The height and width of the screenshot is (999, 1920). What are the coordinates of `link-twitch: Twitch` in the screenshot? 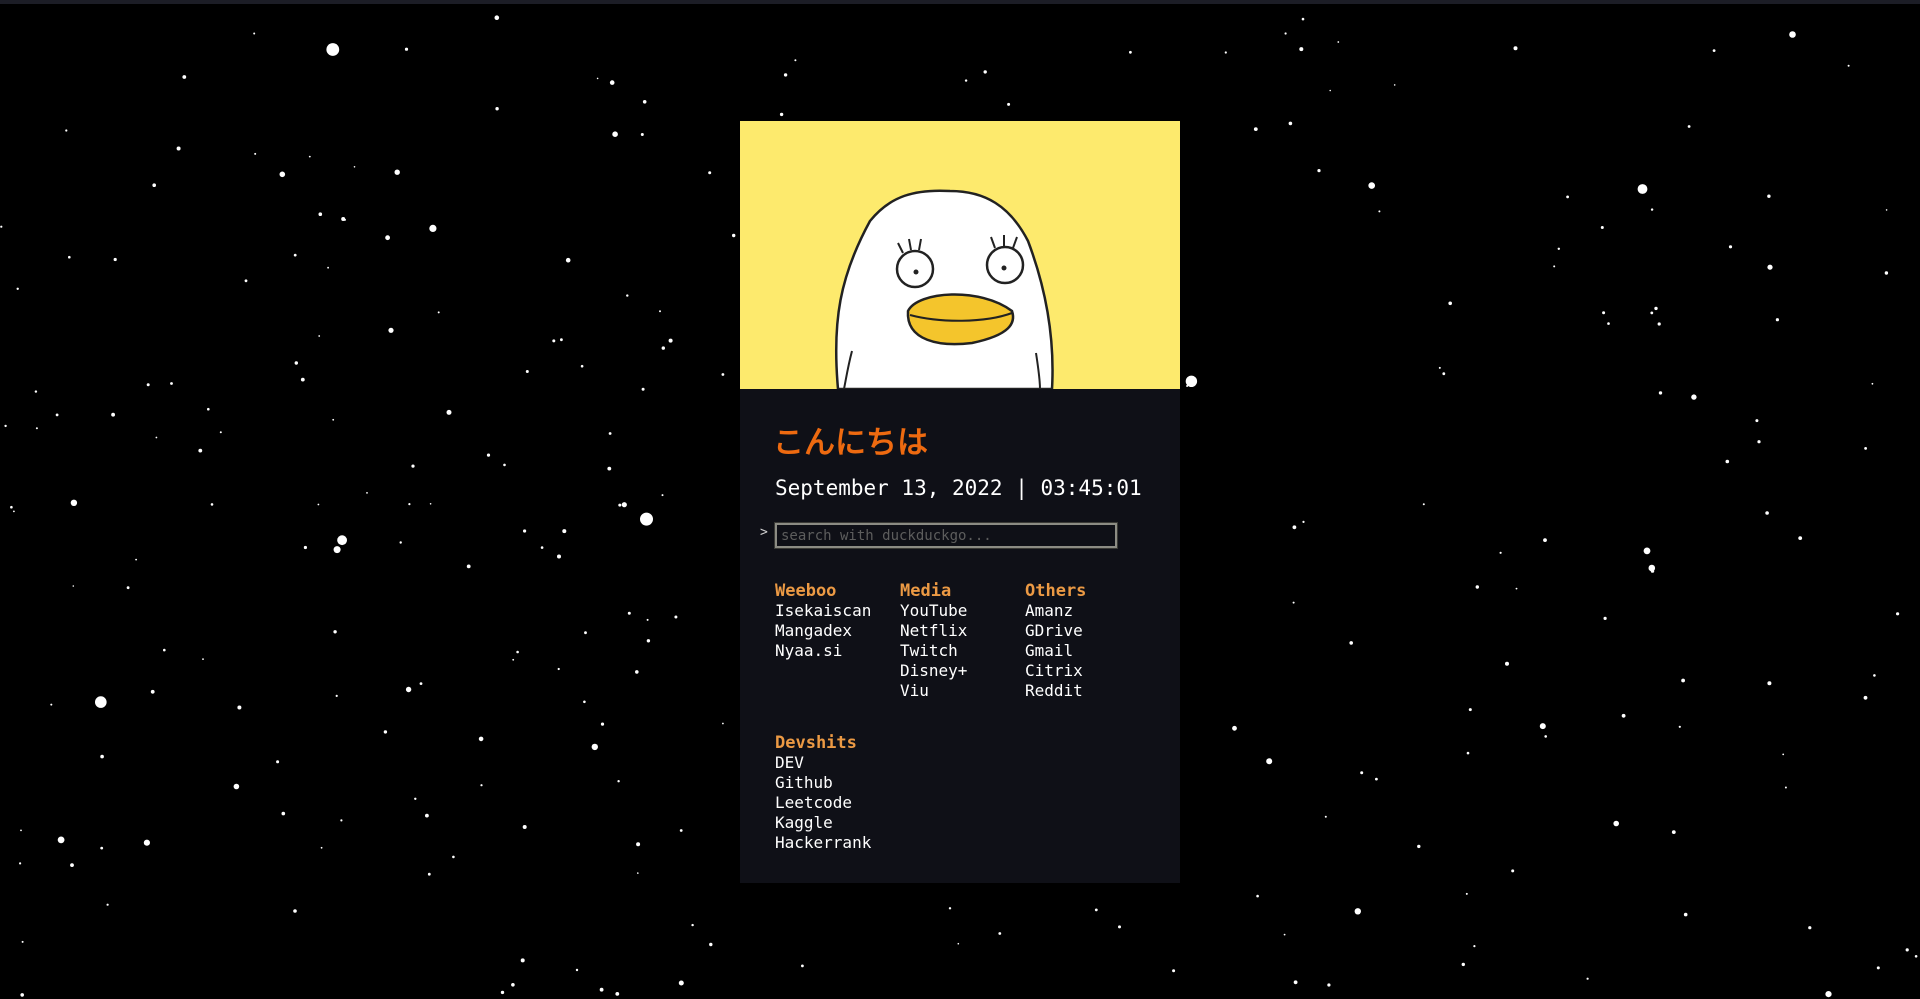 It's located at (962, 651).